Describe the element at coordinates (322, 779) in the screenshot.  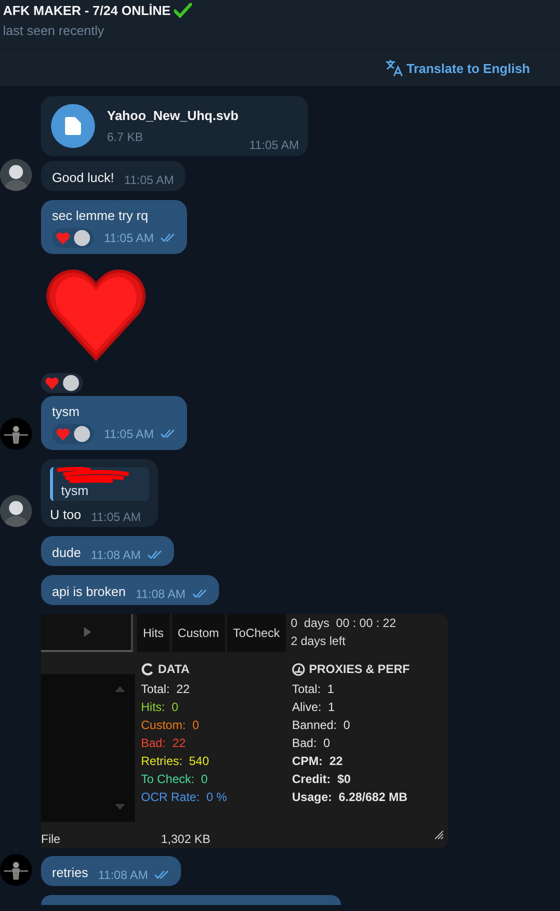
I see `stat-line: Credit: $0` at that location.